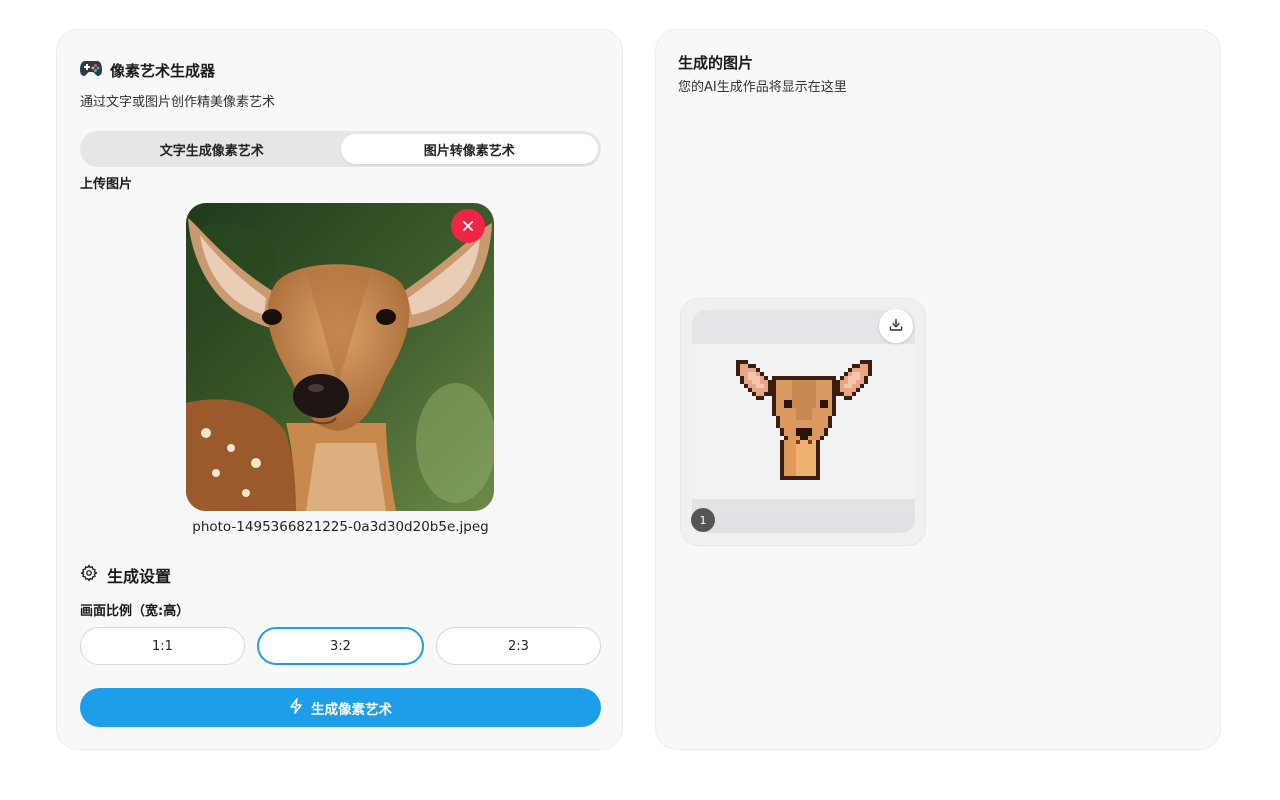  What do you see at coordinates (518, 646) in the screenshot?
I see `ratio-button-2-3: 2:3` at bounding box center [518, 646].